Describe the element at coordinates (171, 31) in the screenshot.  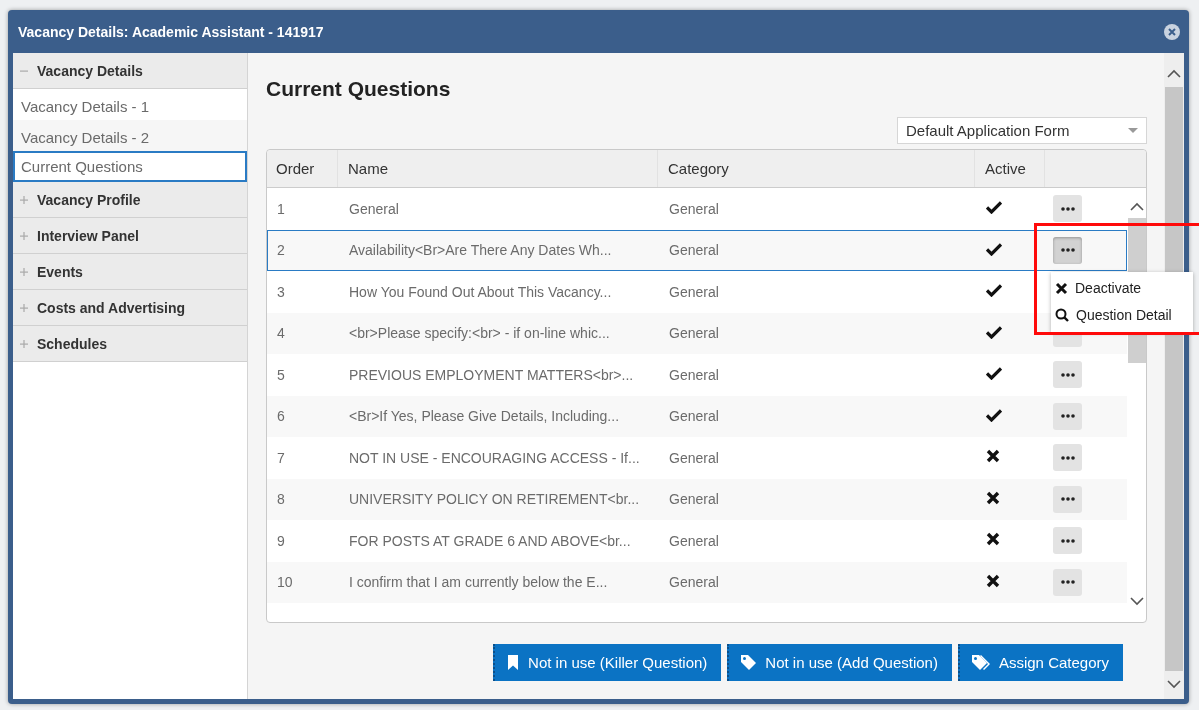
I see `window-title: Vacancy Details: Academic Assistant - 141917` at that location.